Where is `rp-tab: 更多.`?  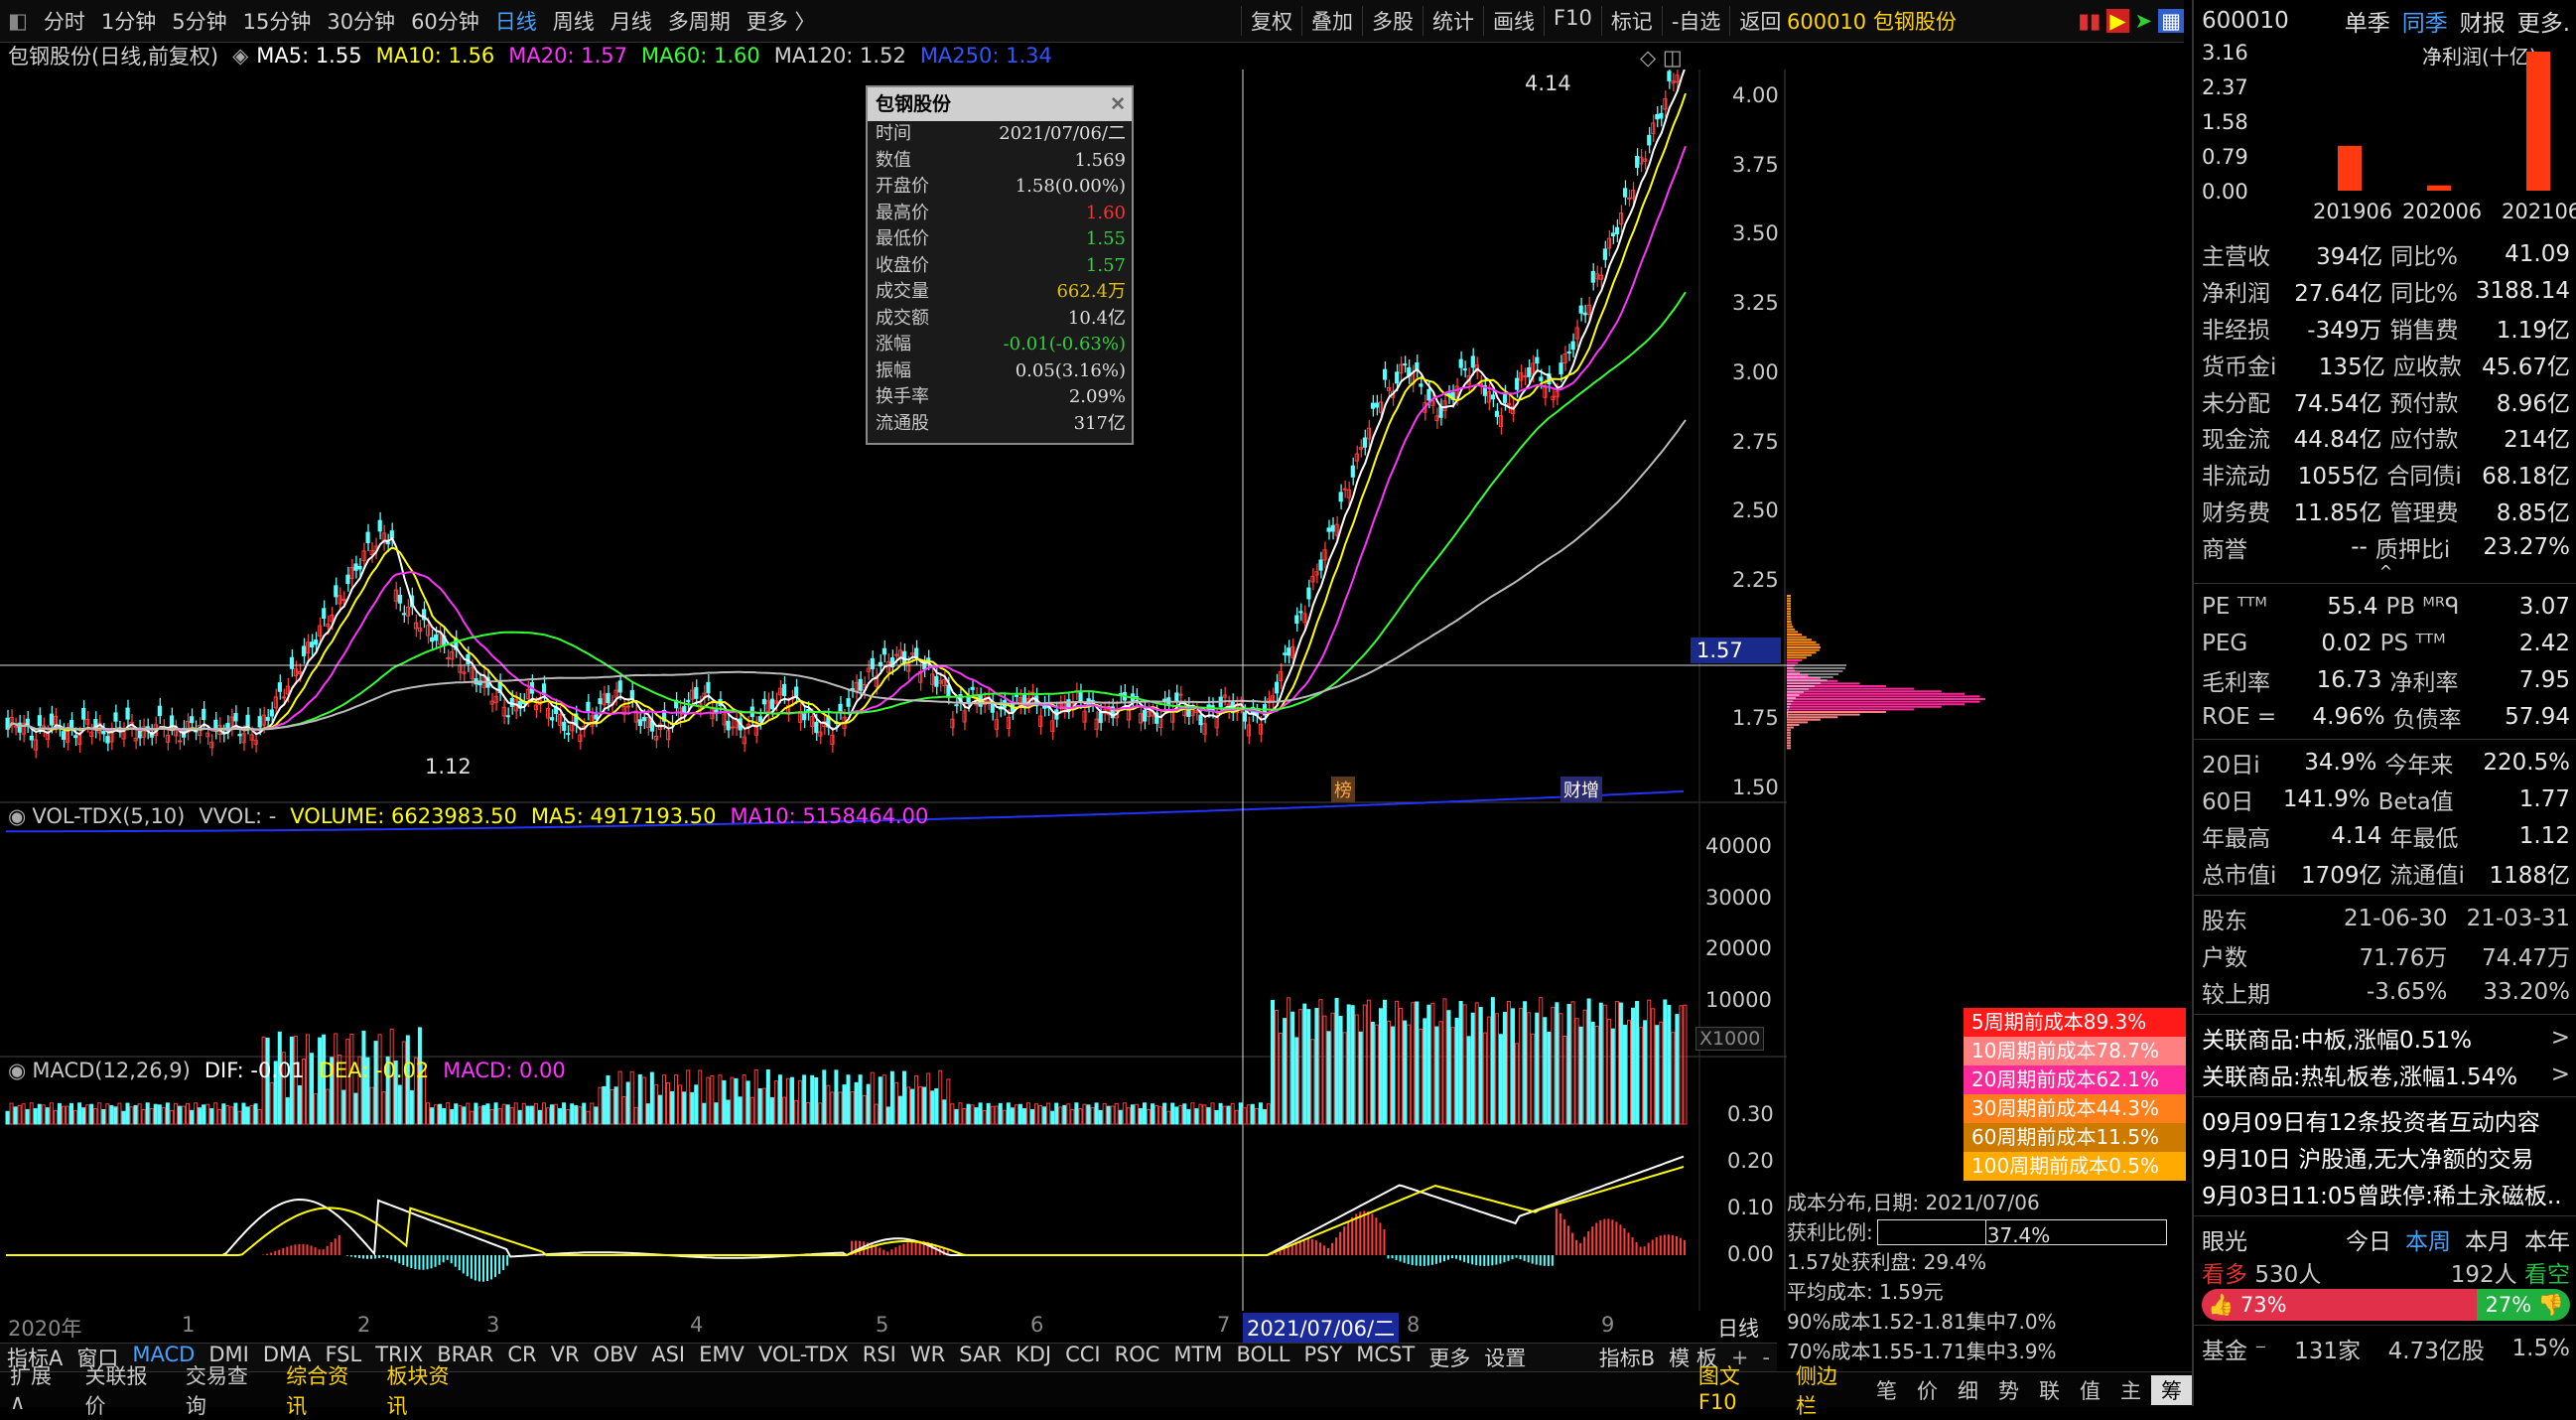
rp-tab: 更多. is located at coordinates (2543, 21).